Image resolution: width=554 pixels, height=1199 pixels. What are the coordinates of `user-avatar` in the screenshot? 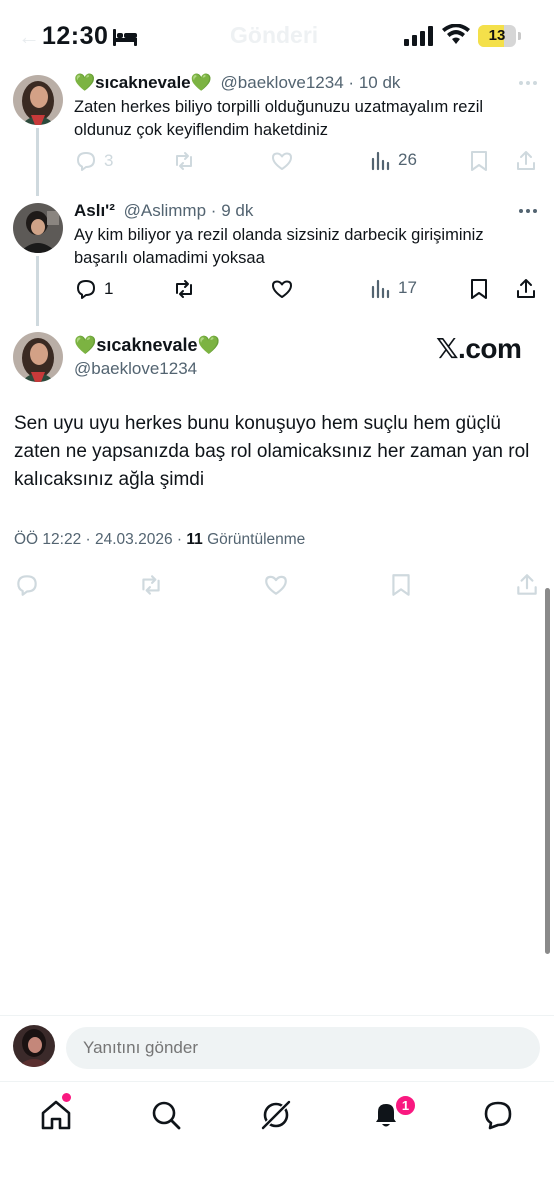 It's located at (34, 1046).